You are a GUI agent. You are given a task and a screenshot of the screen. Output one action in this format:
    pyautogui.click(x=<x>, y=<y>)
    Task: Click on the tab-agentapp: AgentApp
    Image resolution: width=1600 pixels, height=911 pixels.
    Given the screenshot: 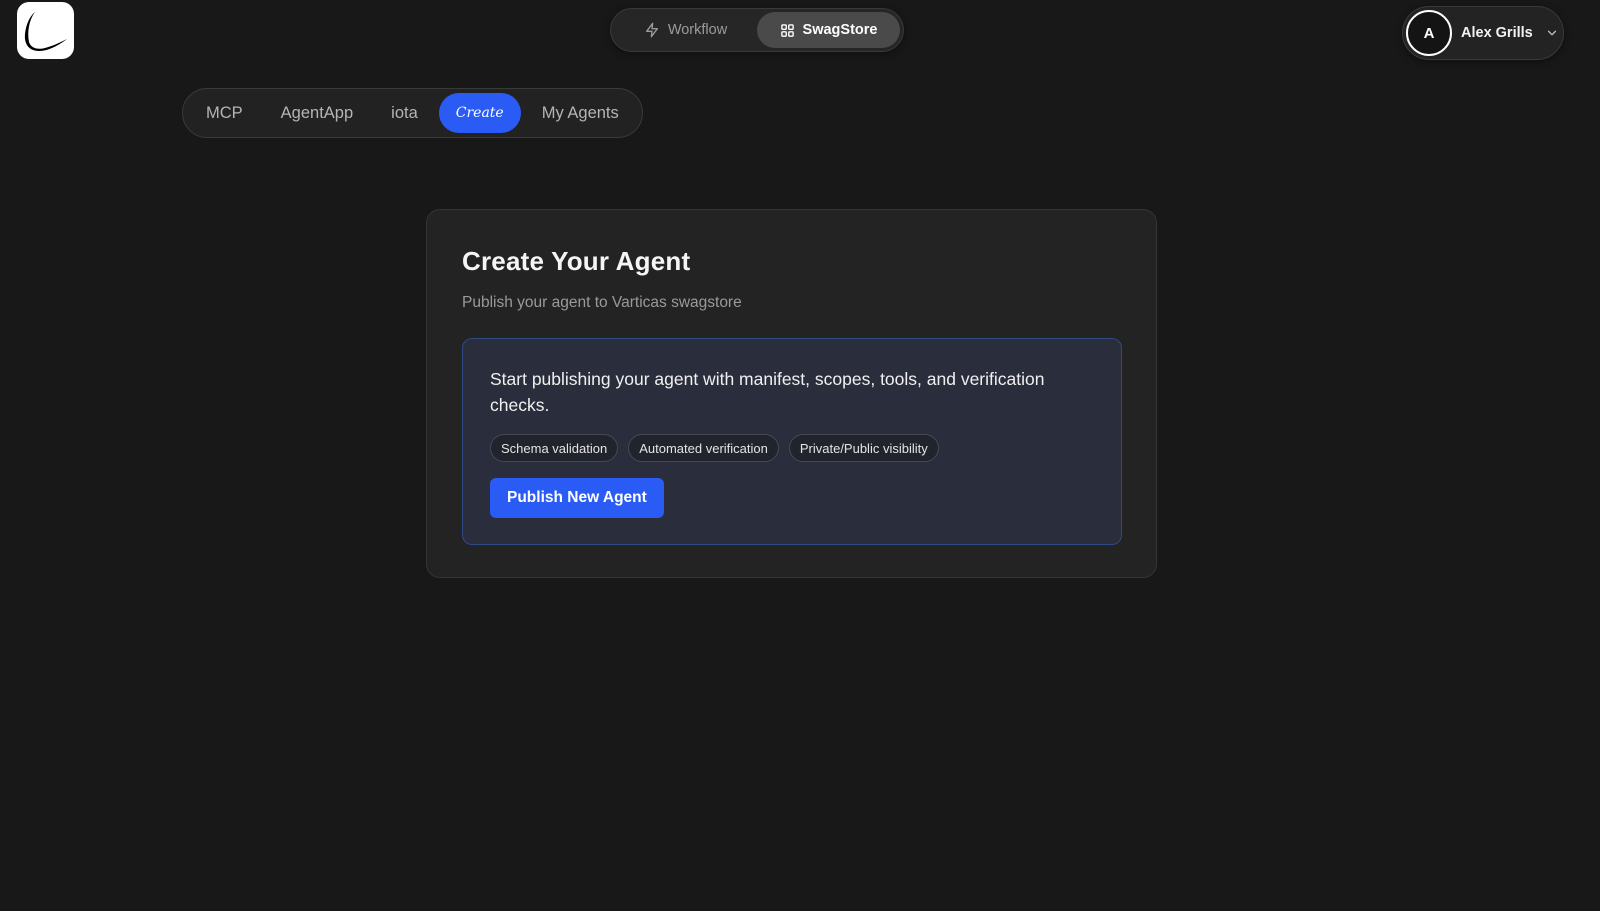 What is the action you would take?
    pyautogui.click(x=317, y=113)
    